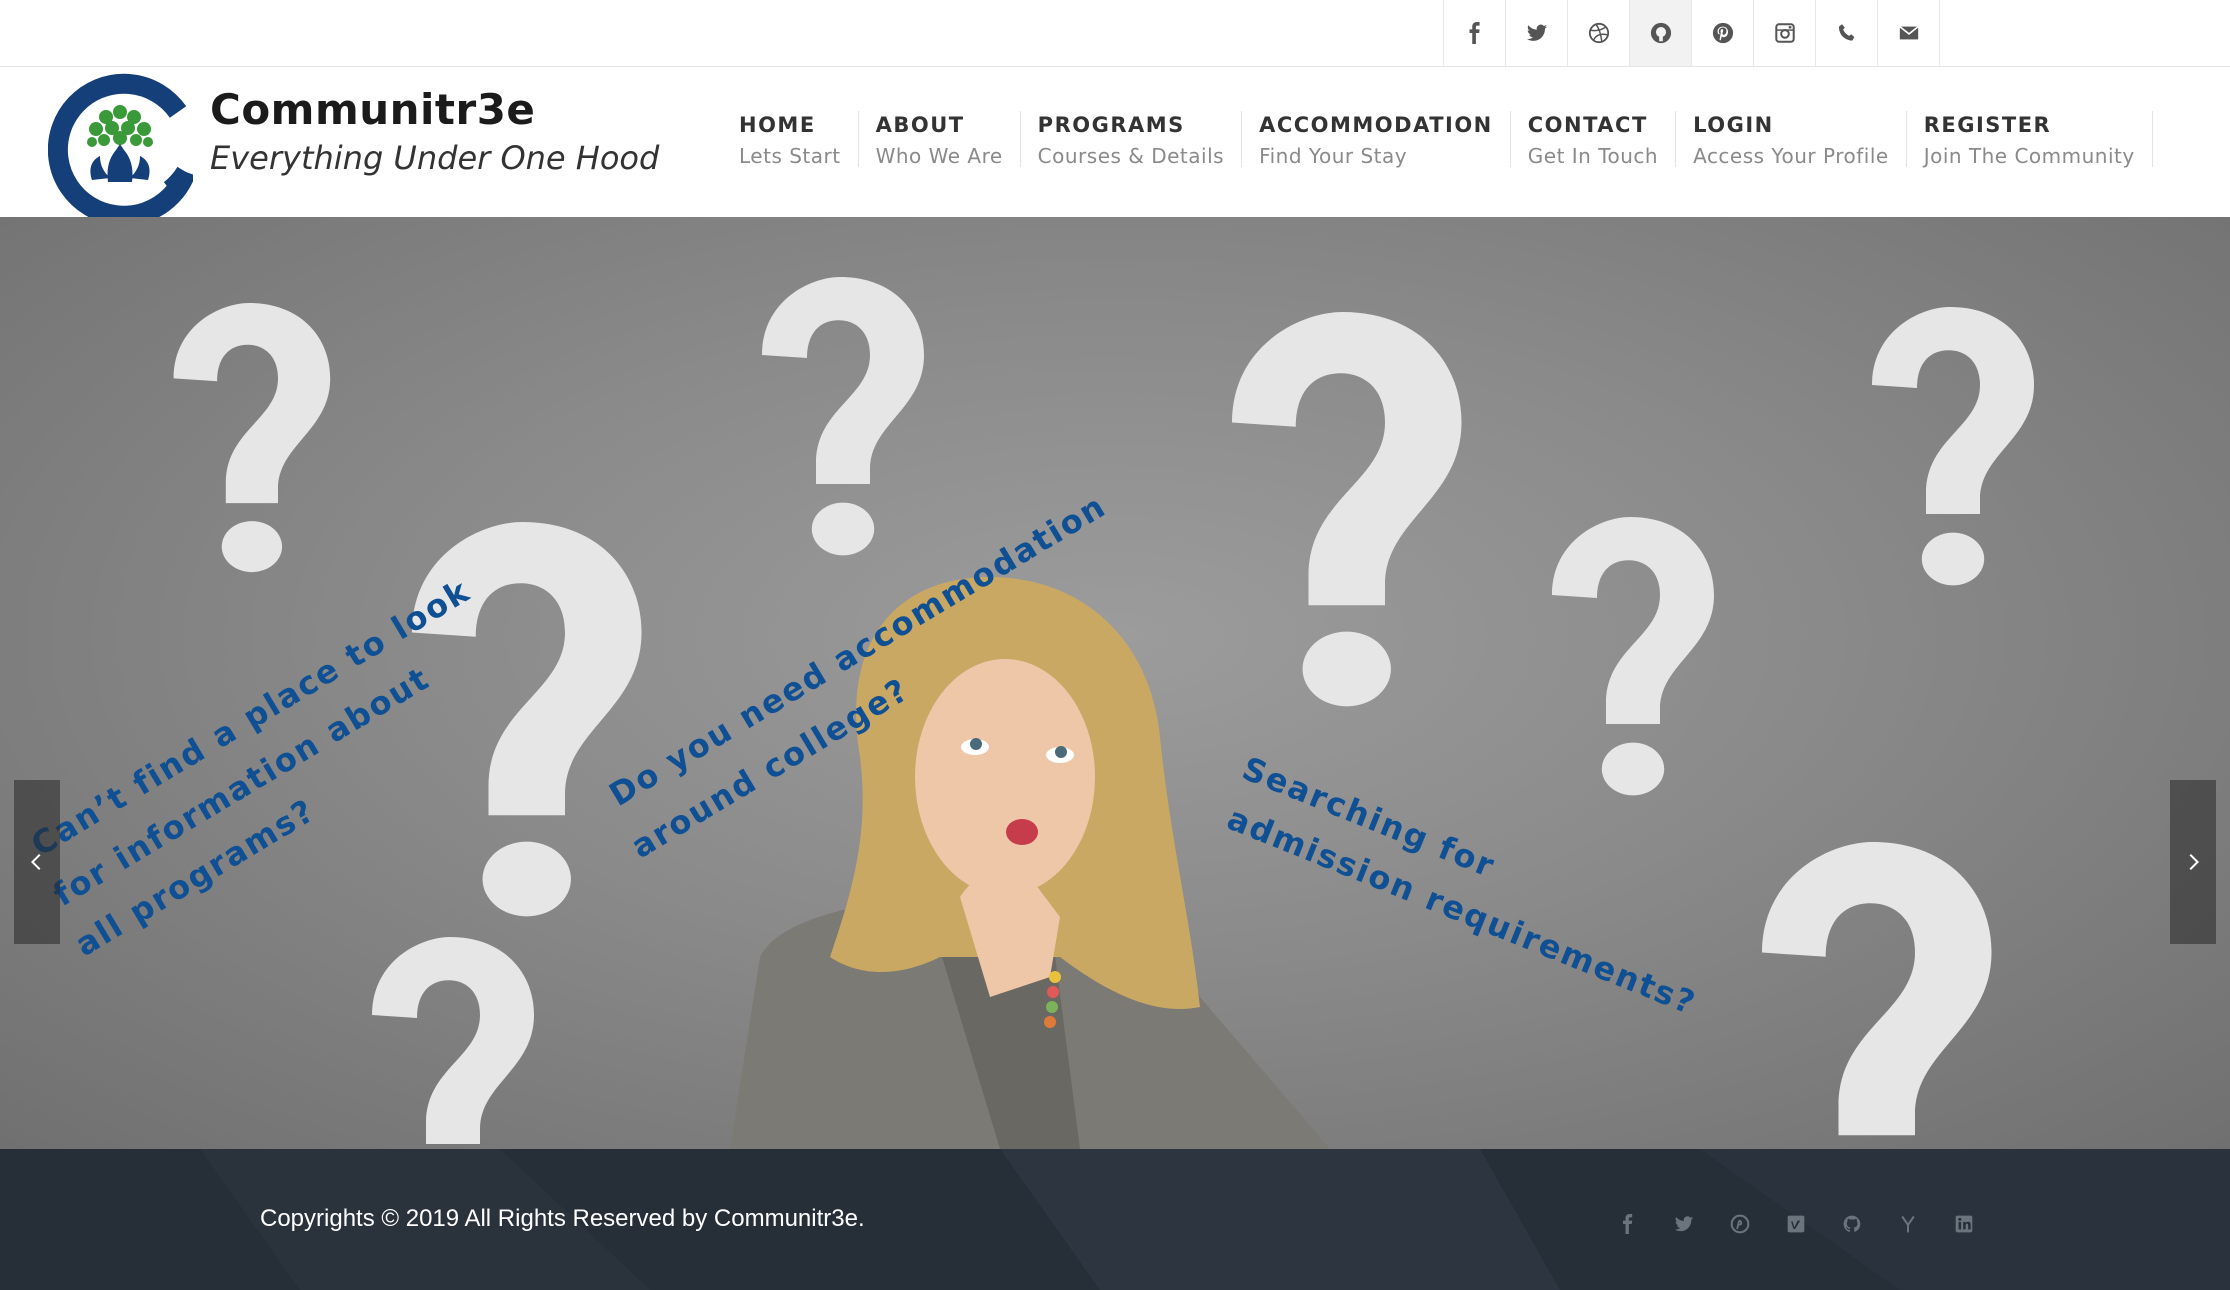 The width and height of the screenshot is (2230, 1290). I want to click on tree-hands-logo-icon, so click(121, 149).